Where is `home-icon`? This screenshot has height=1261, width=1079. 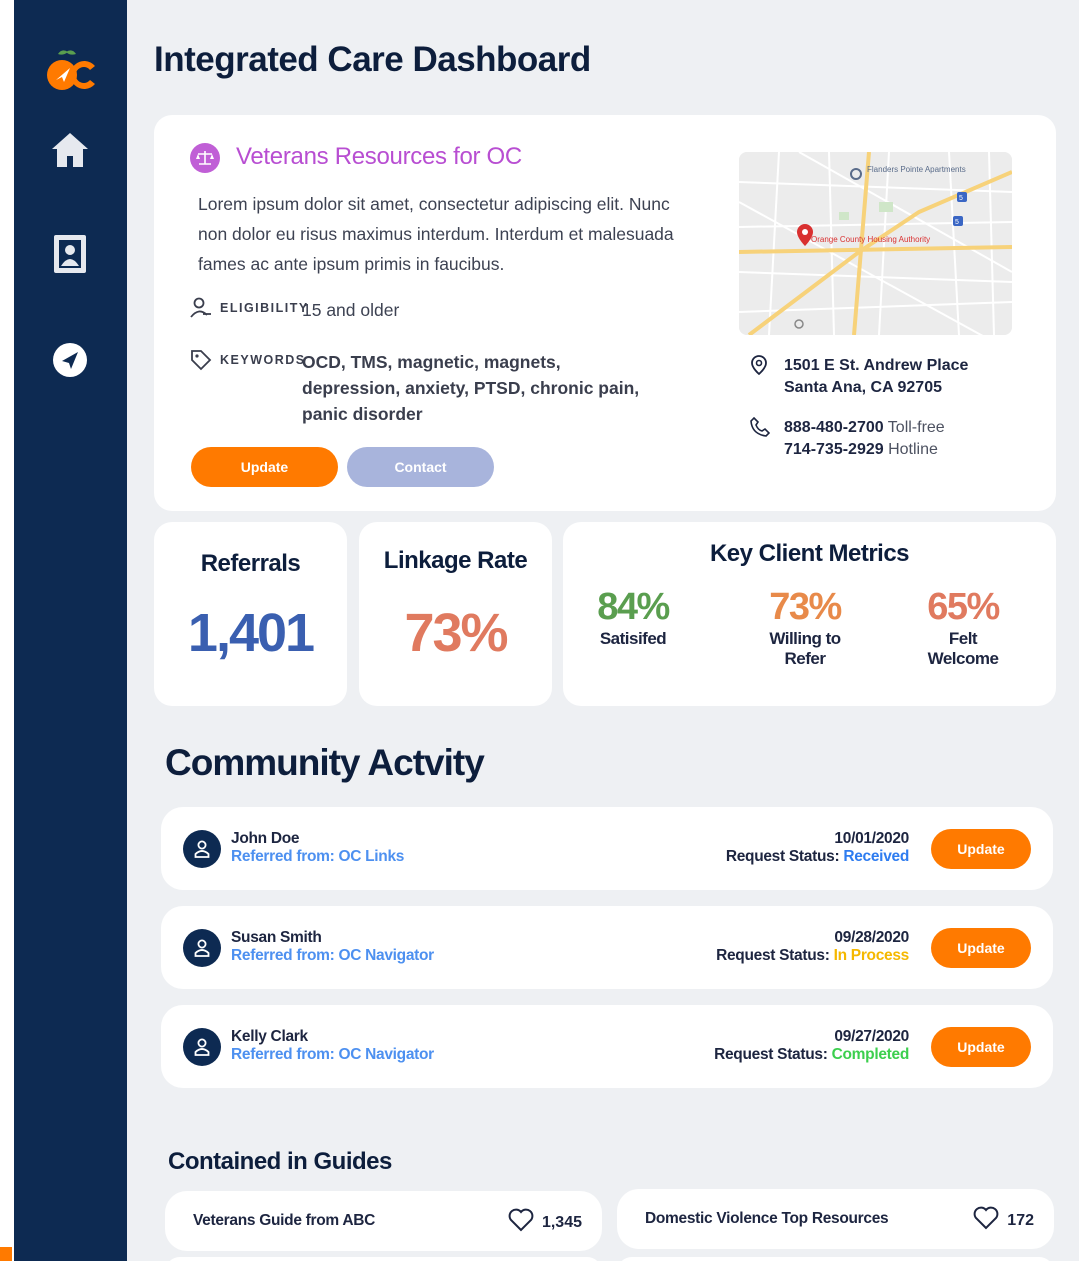
home-icon is located at coordinates (70, 150).